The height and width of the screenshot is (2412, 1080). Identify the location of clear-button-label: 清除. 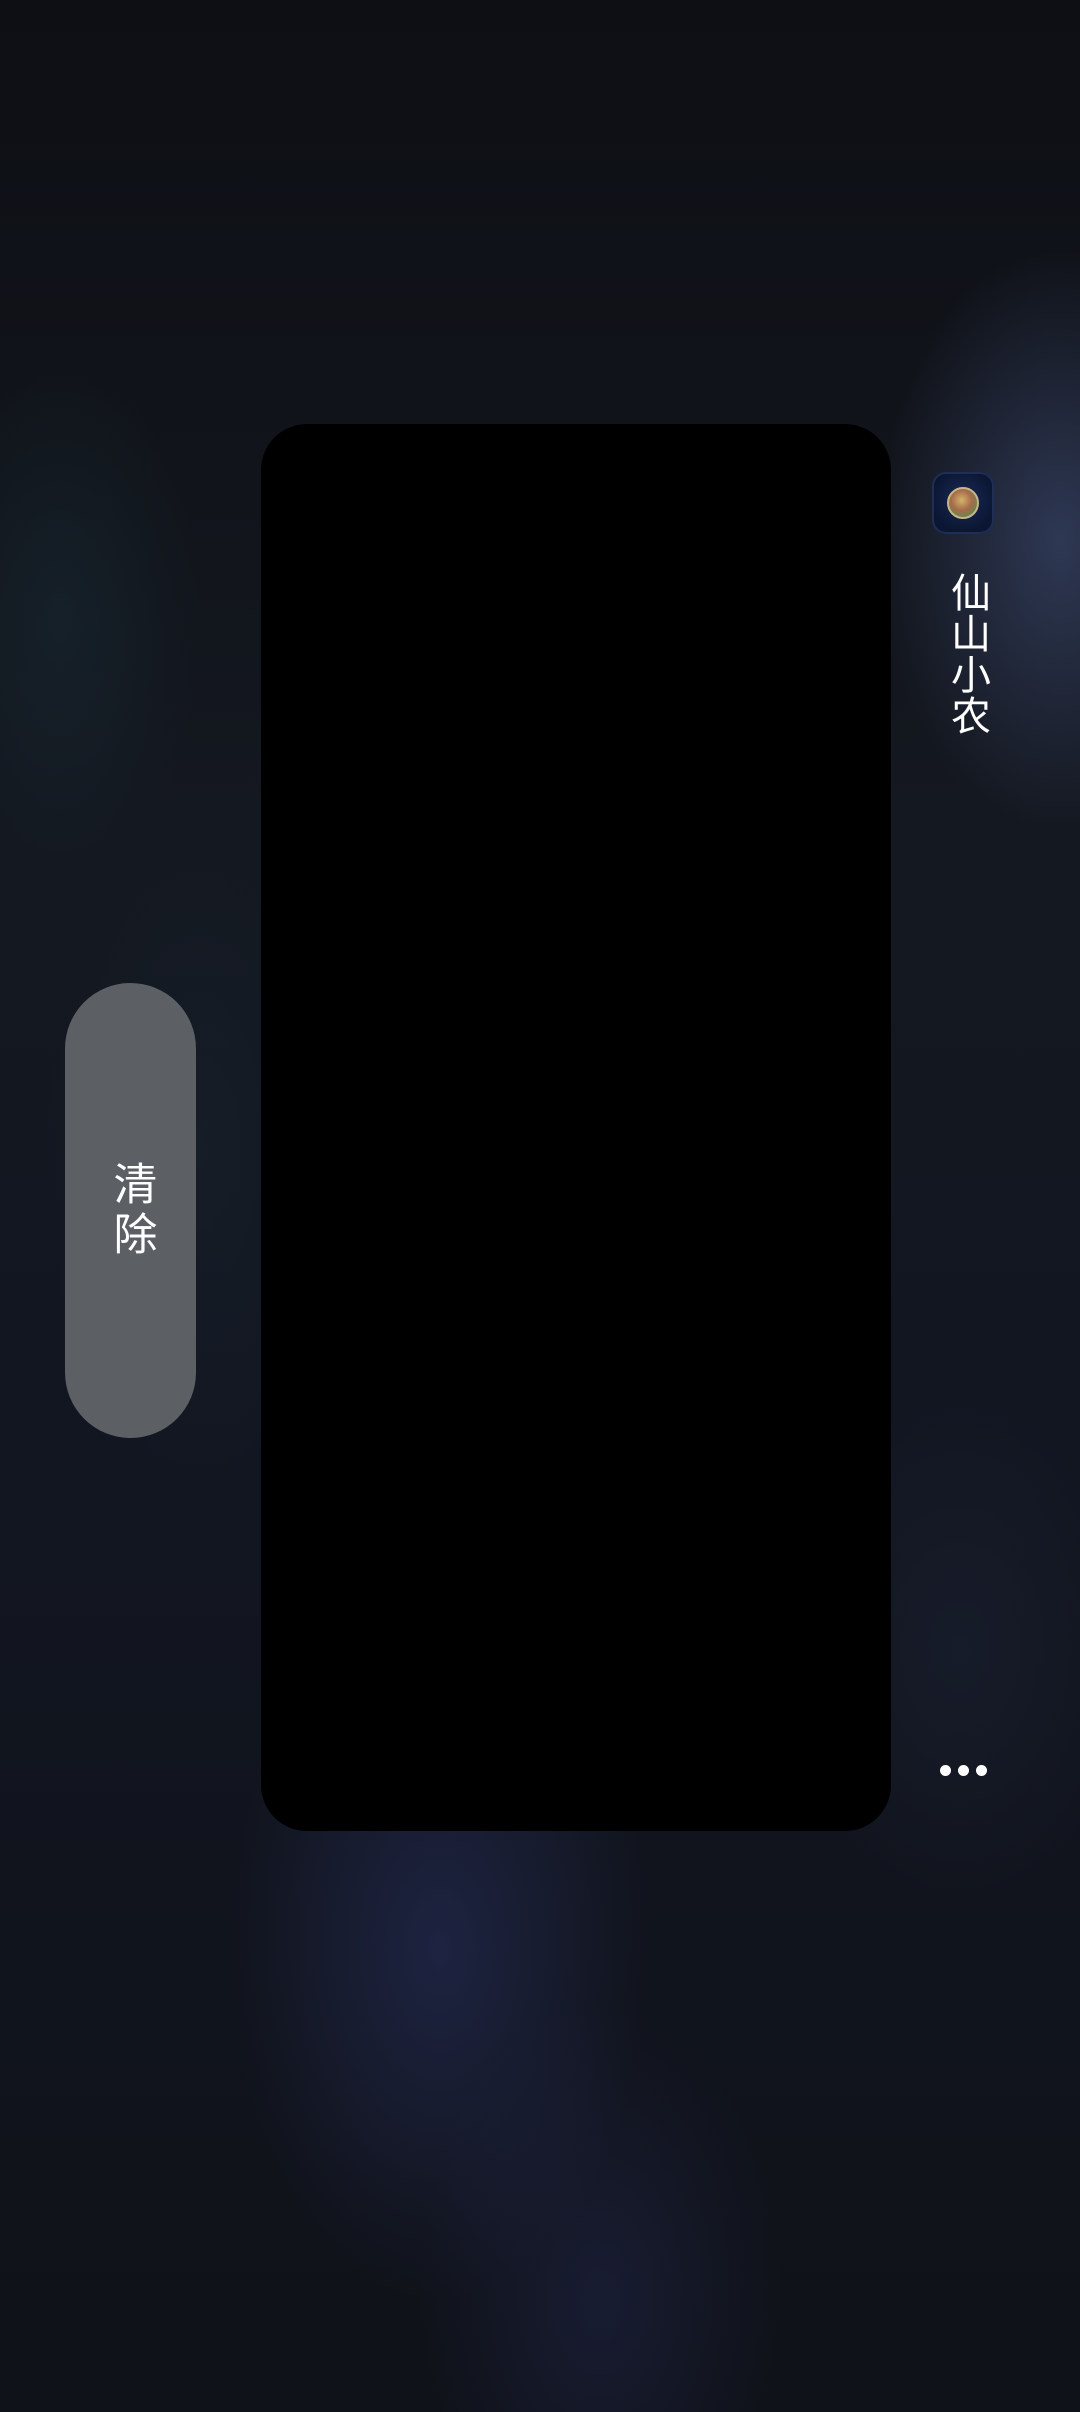
(131, 1210).